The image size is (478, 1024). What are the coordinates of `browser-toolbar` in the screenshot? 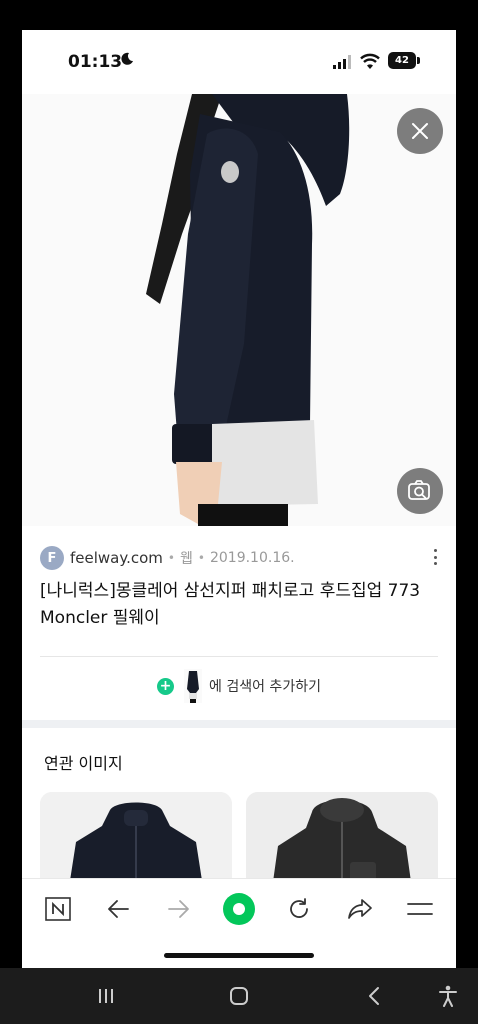 It's located at (239, 923).